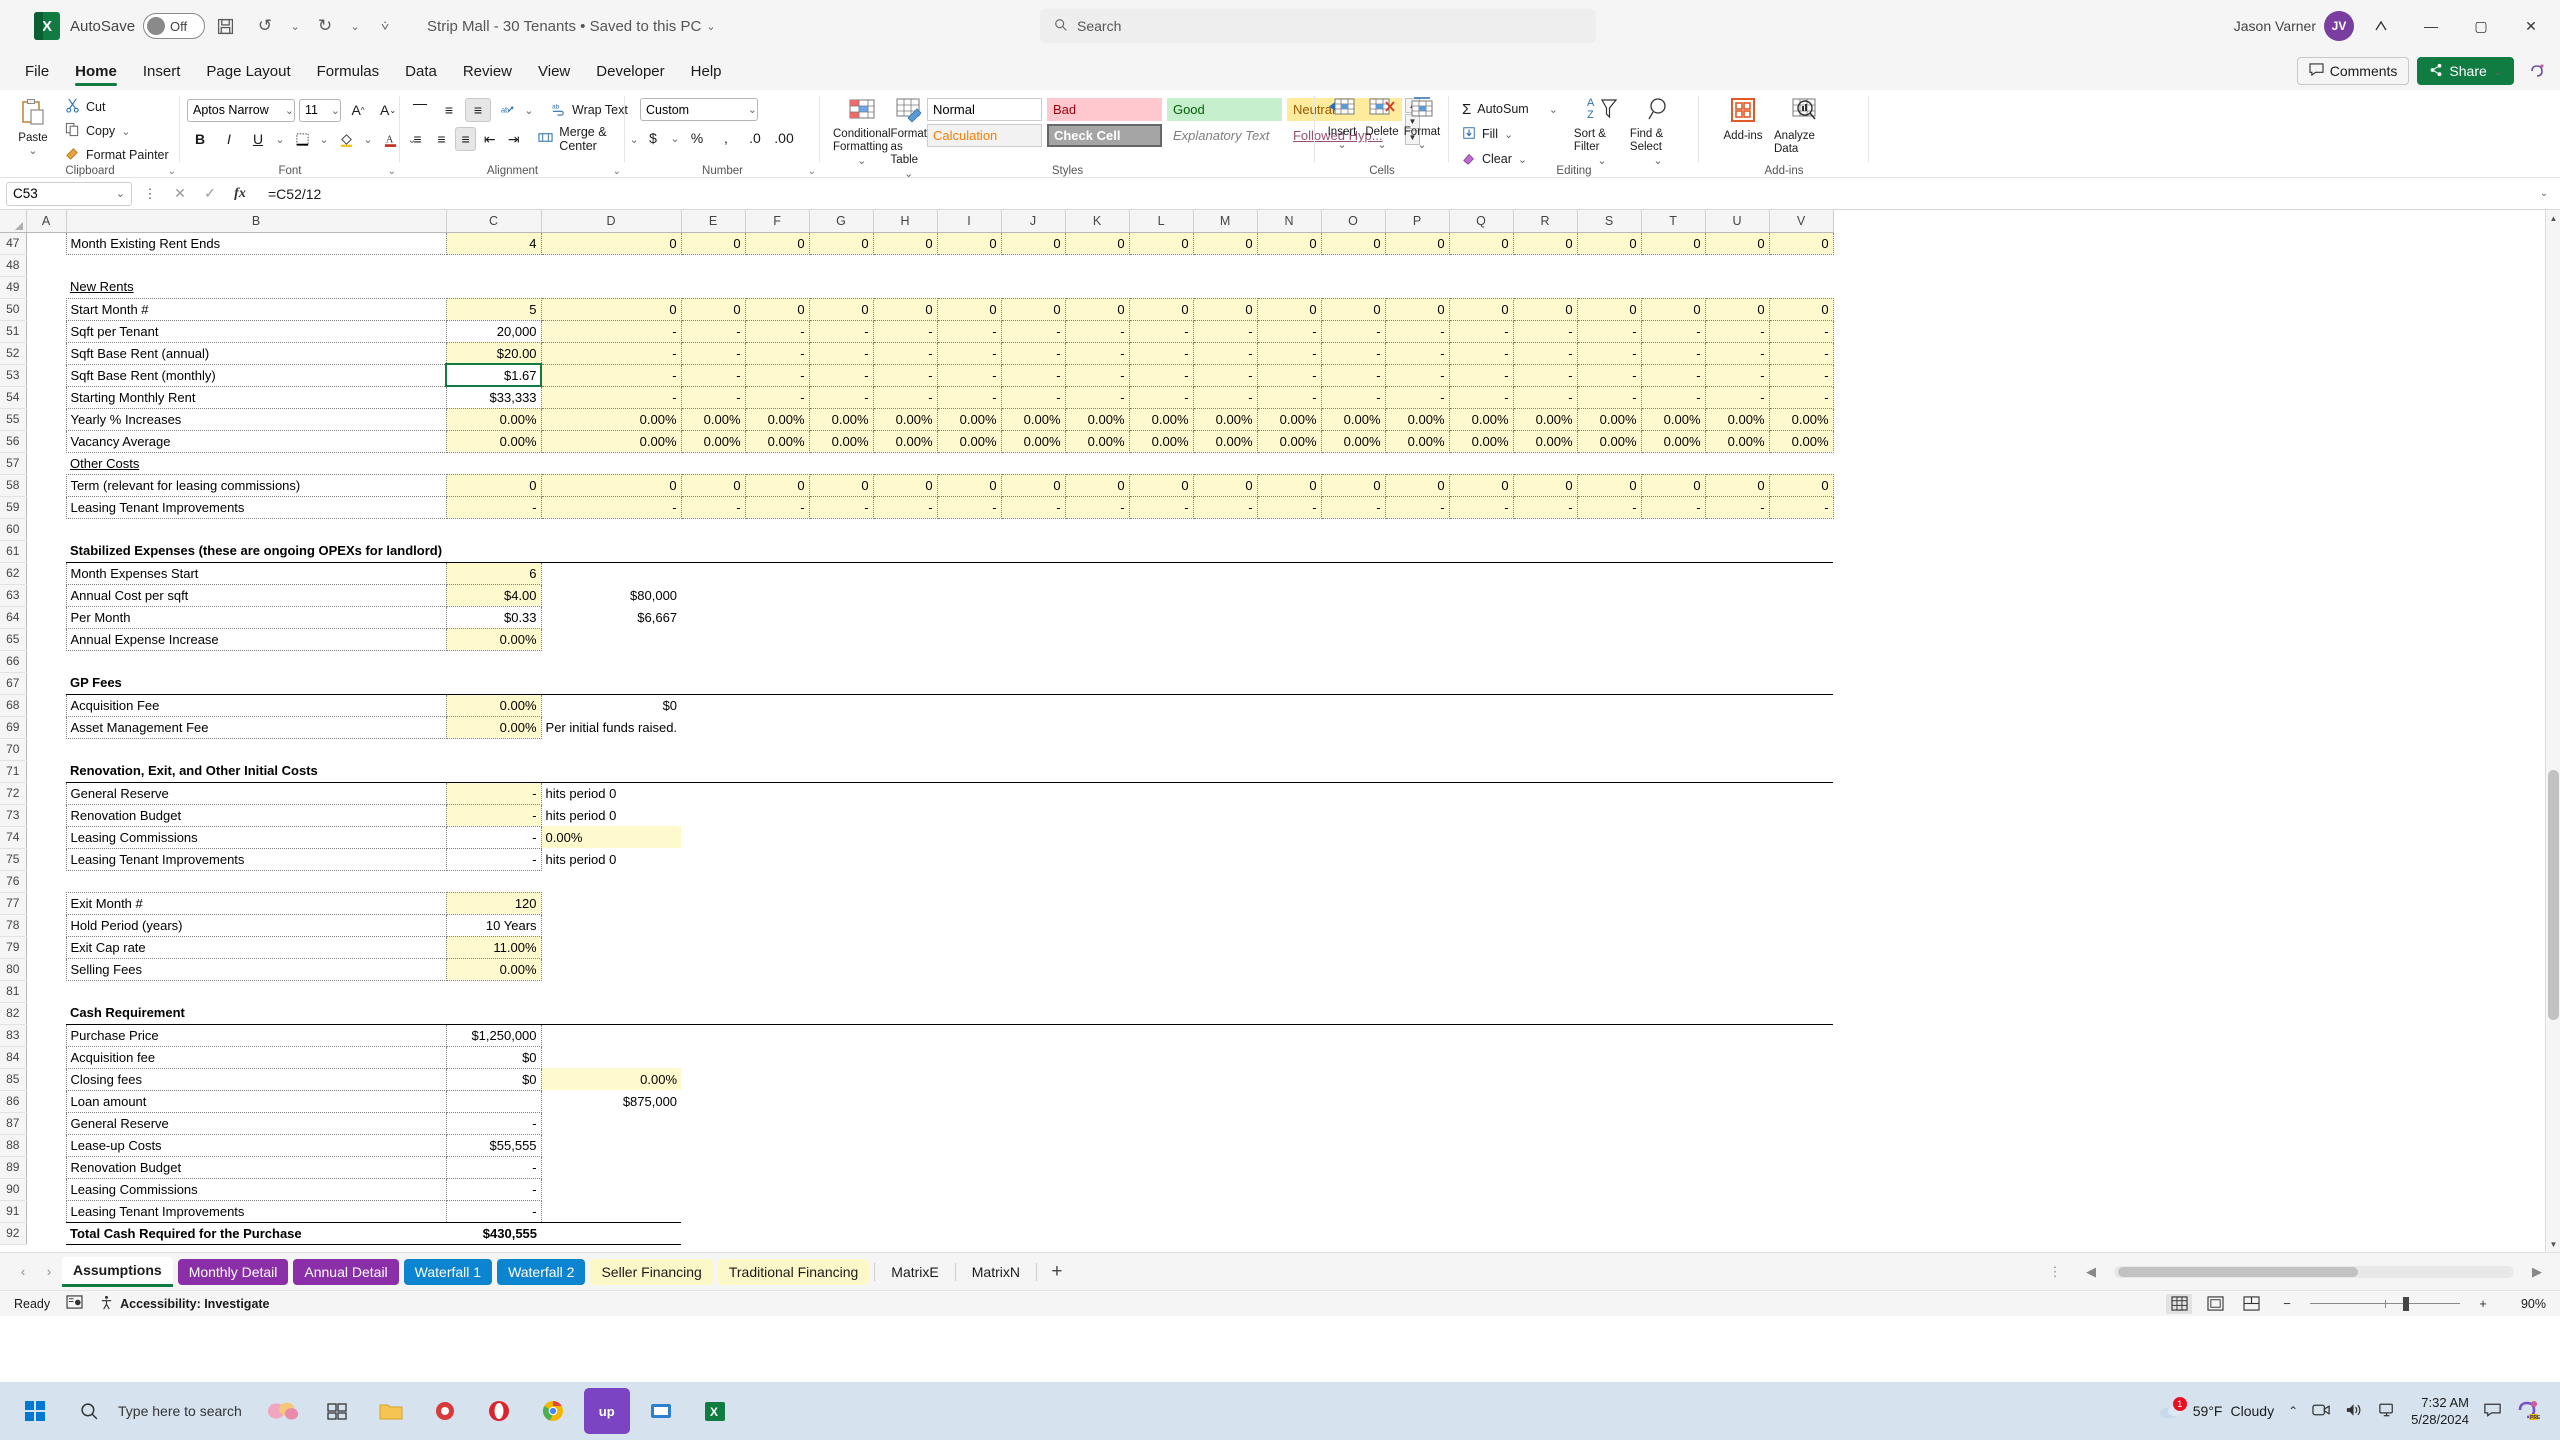 This screenshot has width=2560, height=1440. I want to click on cell-I67, so click(969, 683).